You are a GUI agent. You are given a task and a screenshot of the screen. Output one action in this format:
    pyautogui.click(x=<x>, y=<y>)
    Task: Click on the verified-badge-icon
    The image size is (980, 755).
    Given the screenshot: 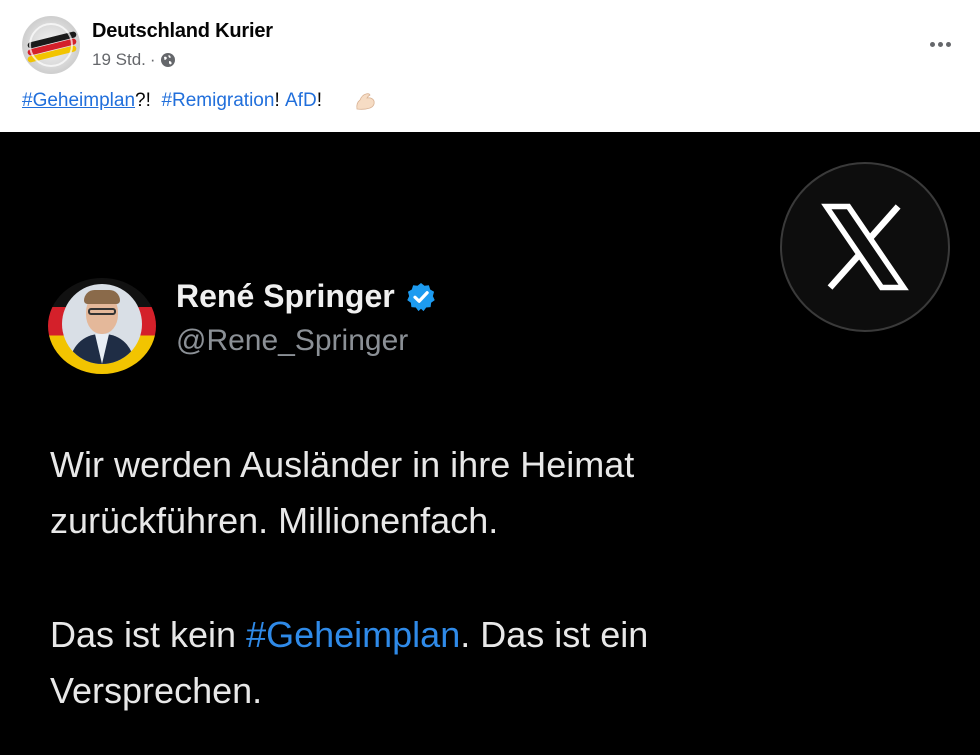 What is the action you would take?
    pyautogui.click(x=420, y=296)
    